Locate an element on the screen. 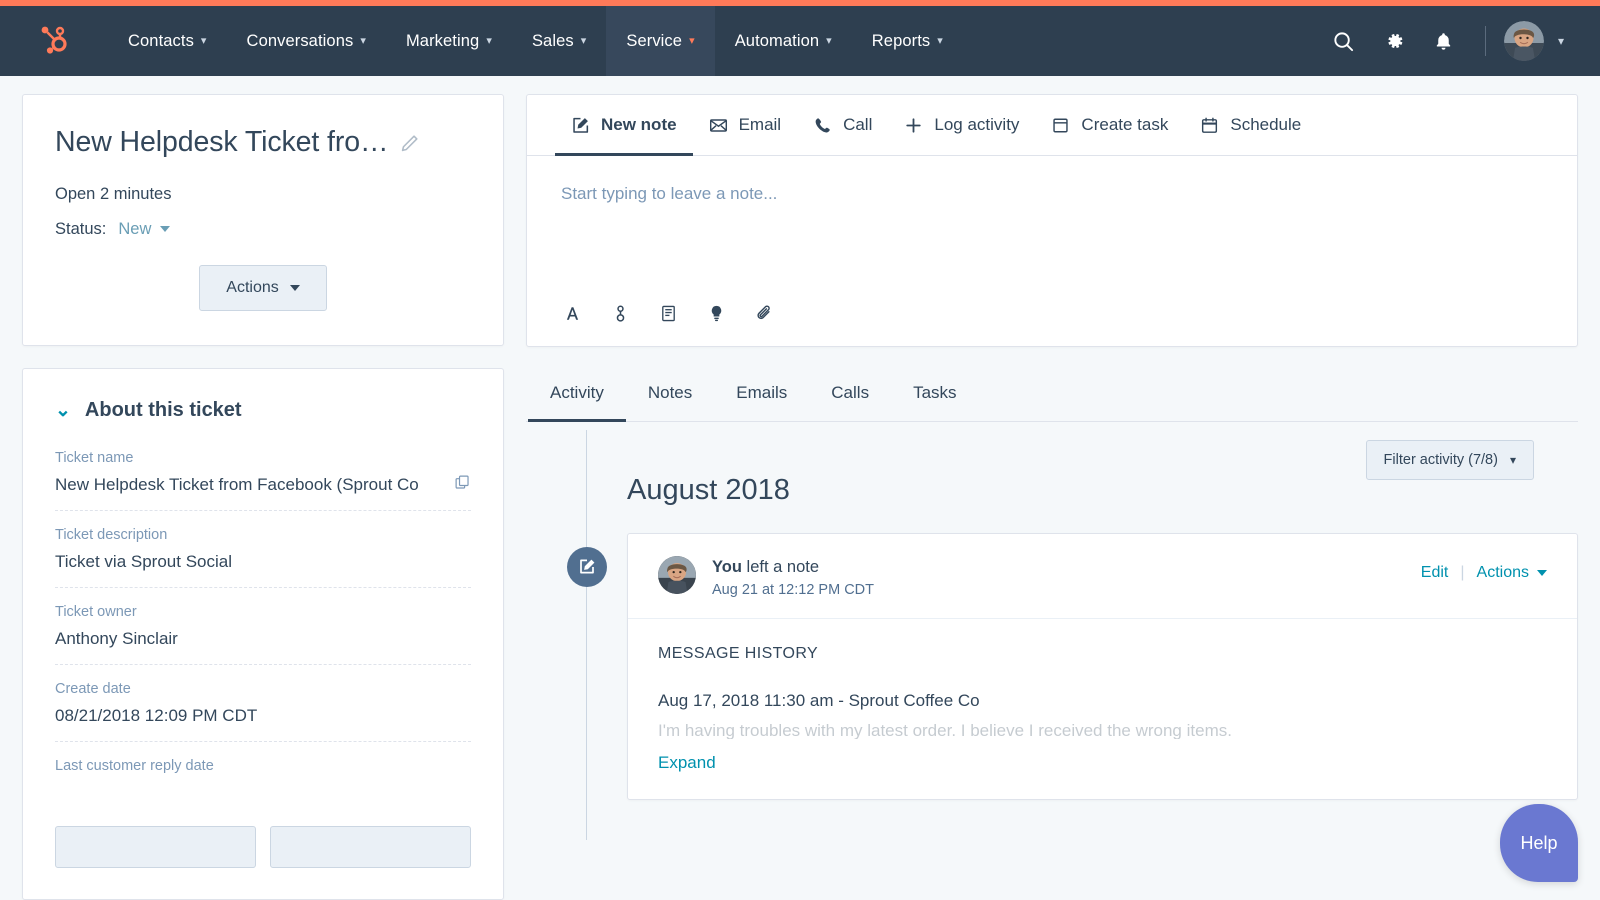 The height and width of the screenshot is (900, 1600). tab-notes: Notes is located at coordinates (670, 395).